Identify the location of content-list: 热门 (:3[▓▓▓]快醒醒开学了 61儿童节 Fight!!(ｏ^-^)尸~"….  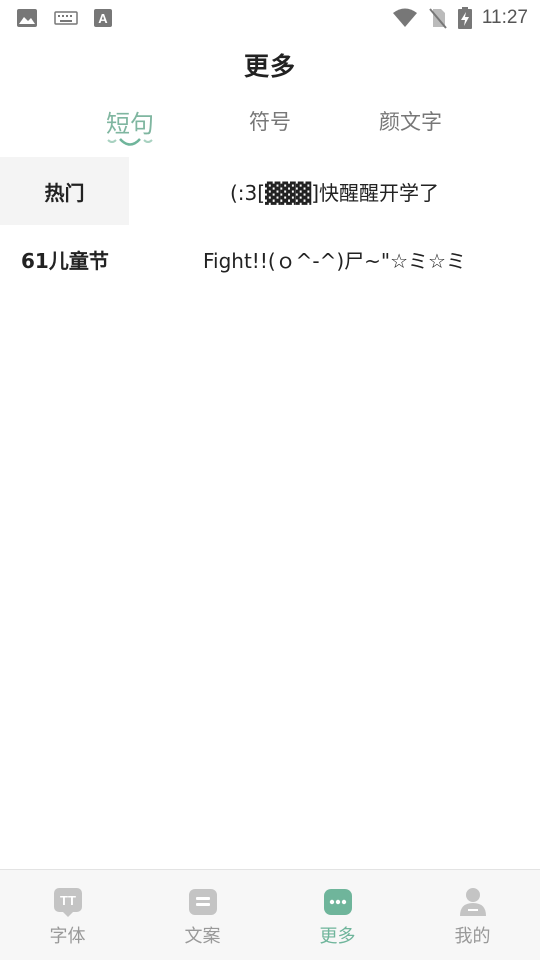
(270, 225).